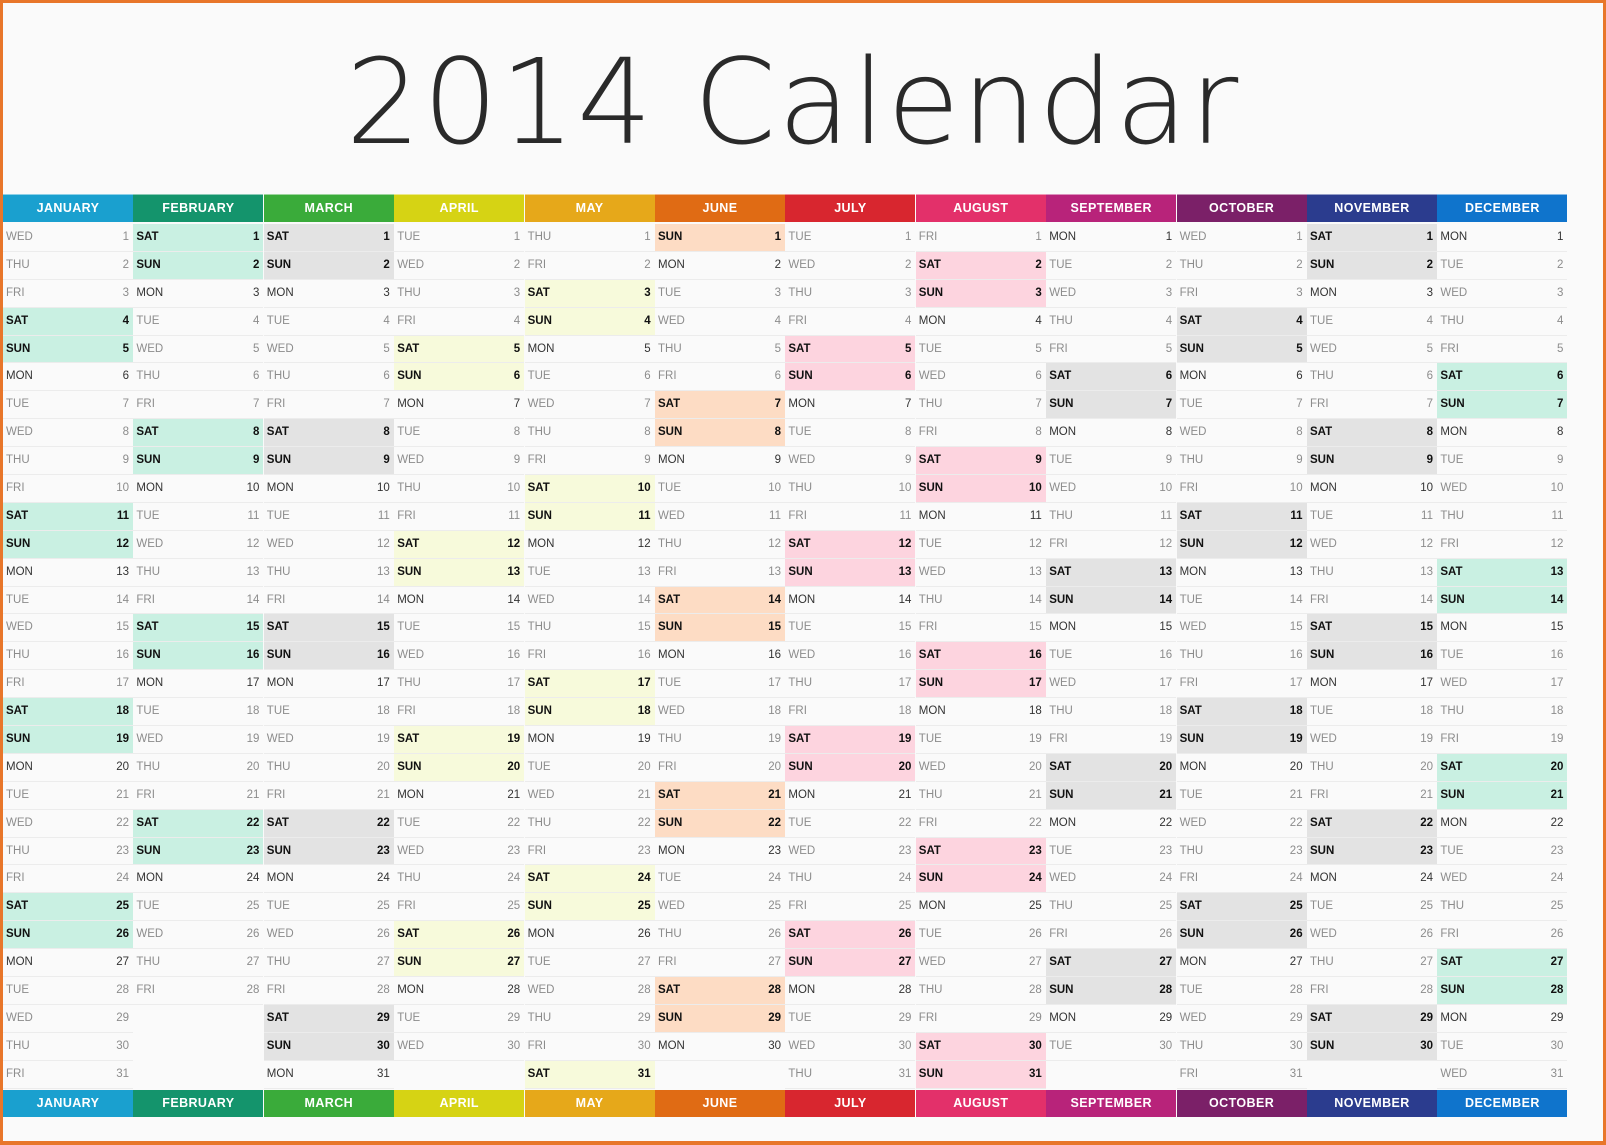  I want to click on day-row: THU 24, so click(459, 879).